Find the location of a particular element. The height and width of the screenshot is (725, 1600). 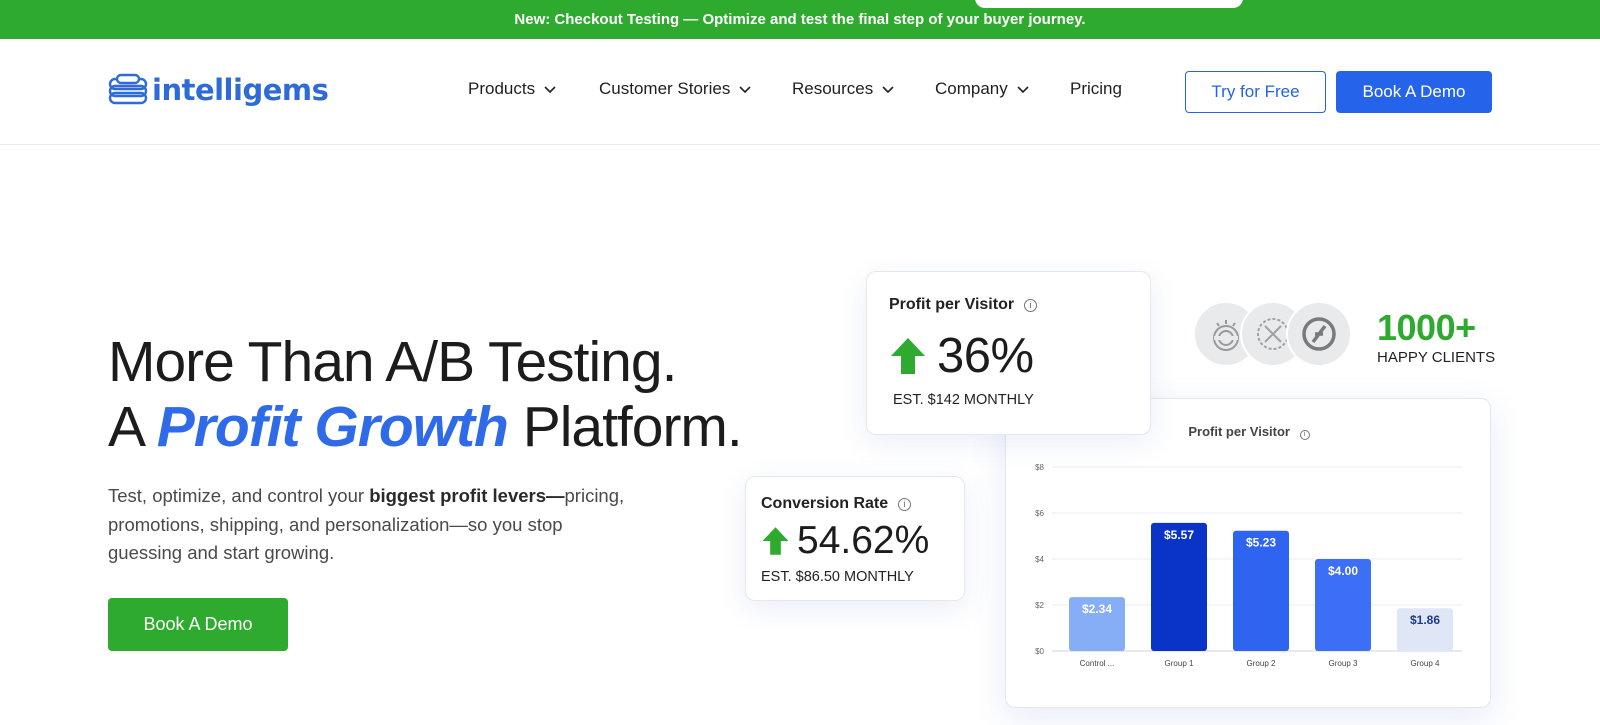

conversion-estimate: EST. $86.50 MONTHLY is located at coordinates (837, 577).